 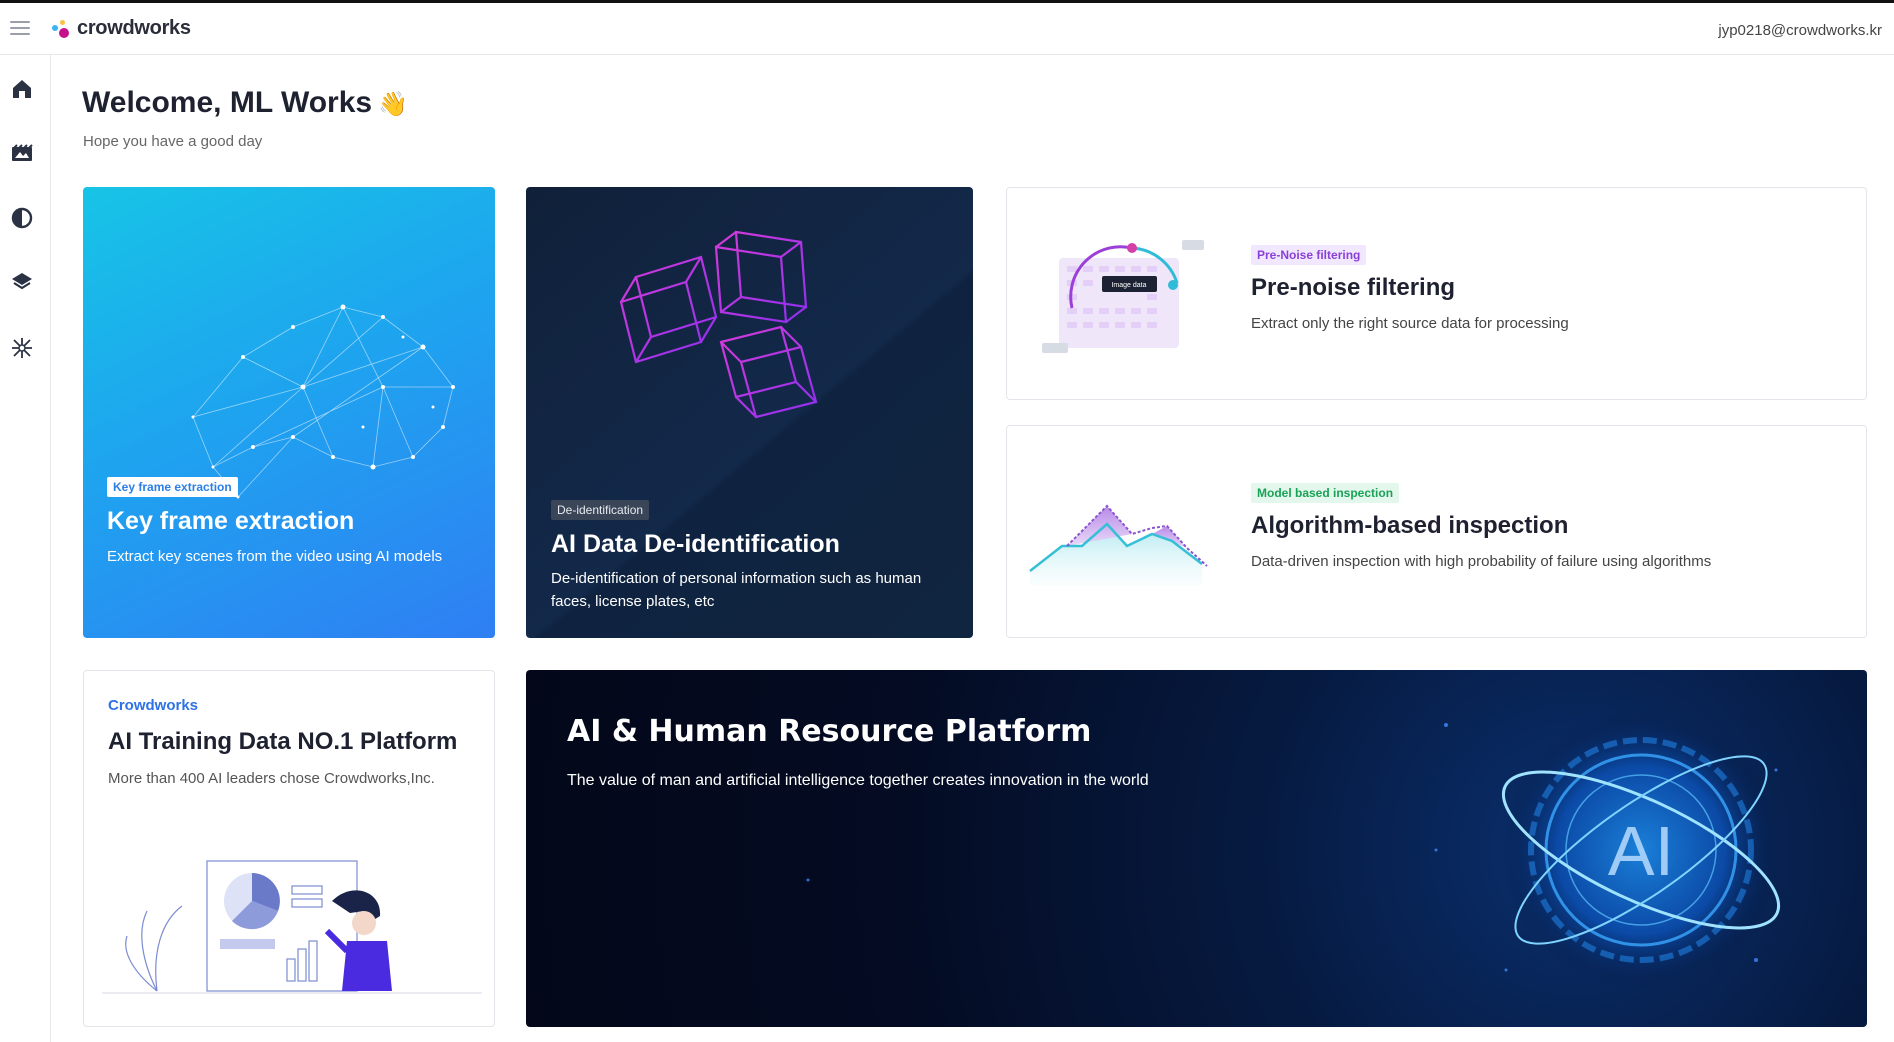 I want to click on data-filter-illustration: Image data, so click(x=1123, y=296).